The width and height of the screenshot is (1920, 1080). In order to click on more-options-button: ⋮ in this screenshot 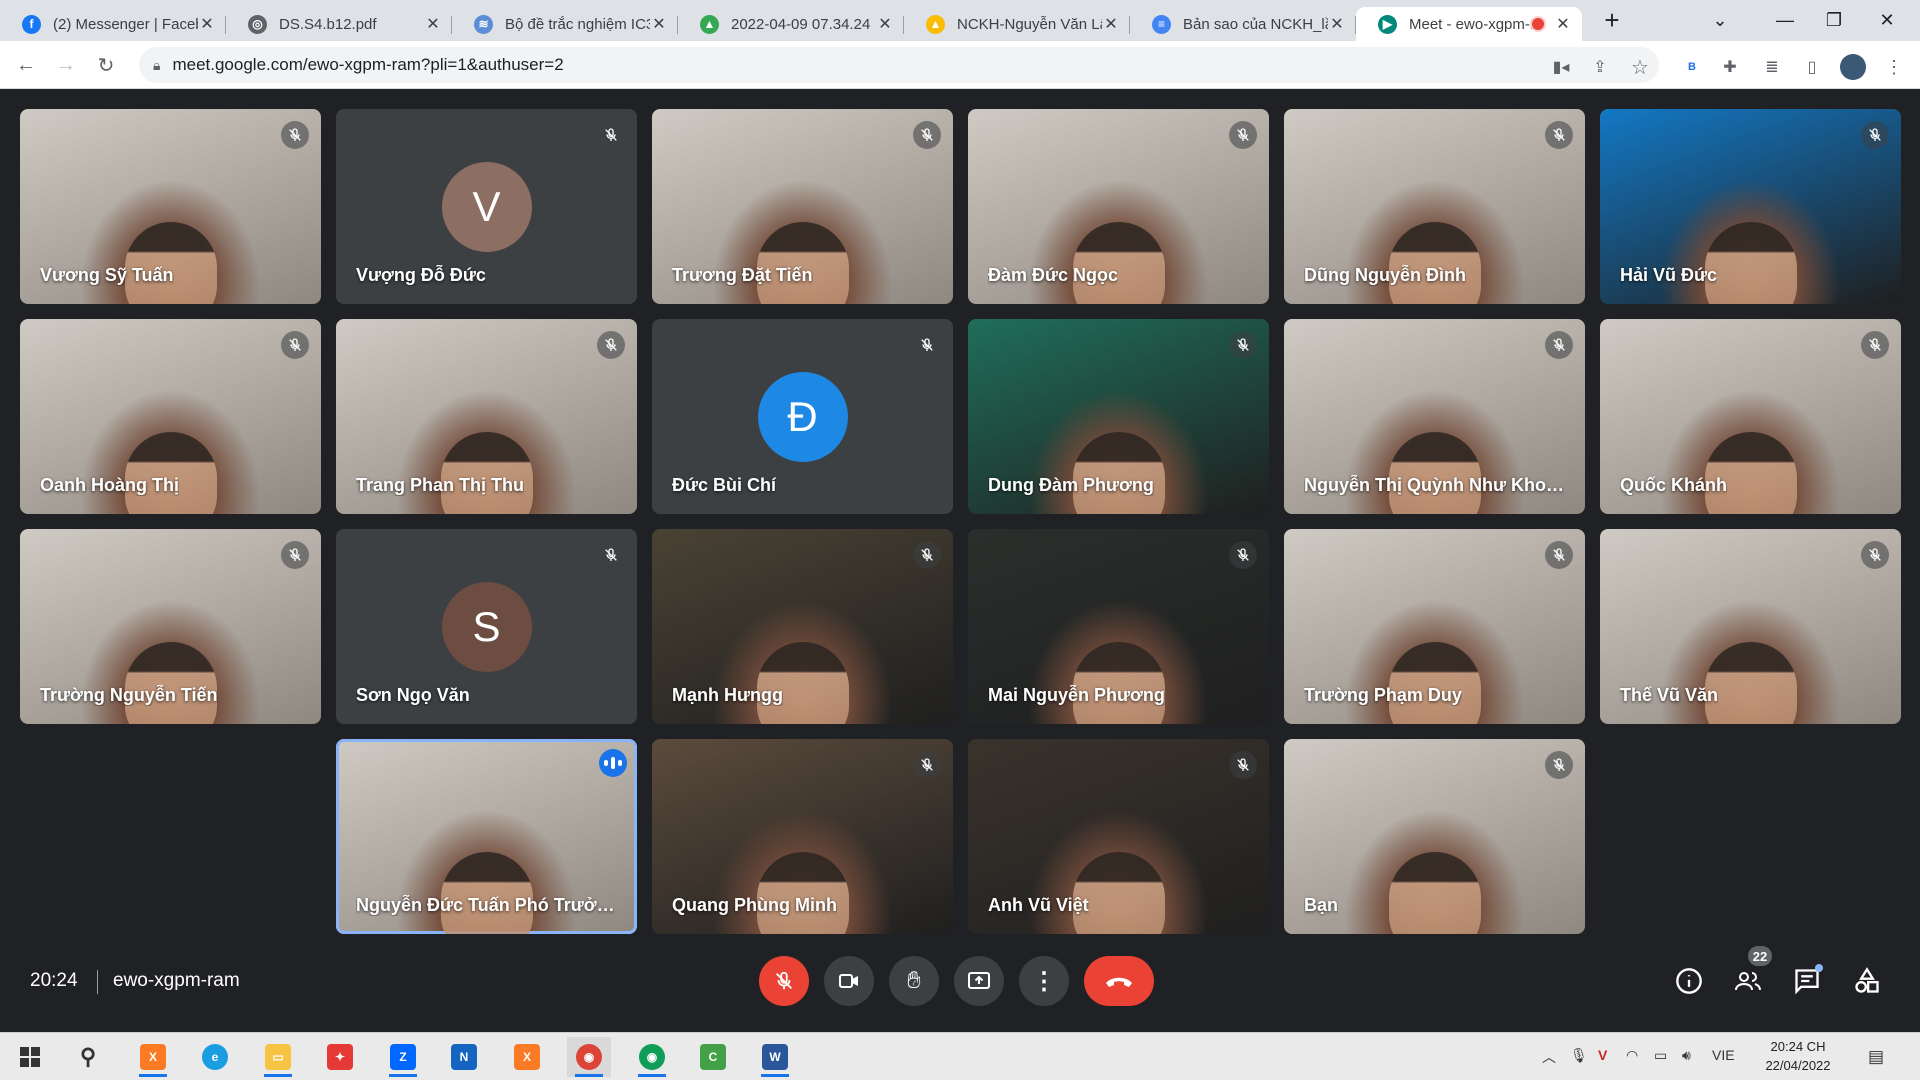, I will do `click(1044, 981)`.